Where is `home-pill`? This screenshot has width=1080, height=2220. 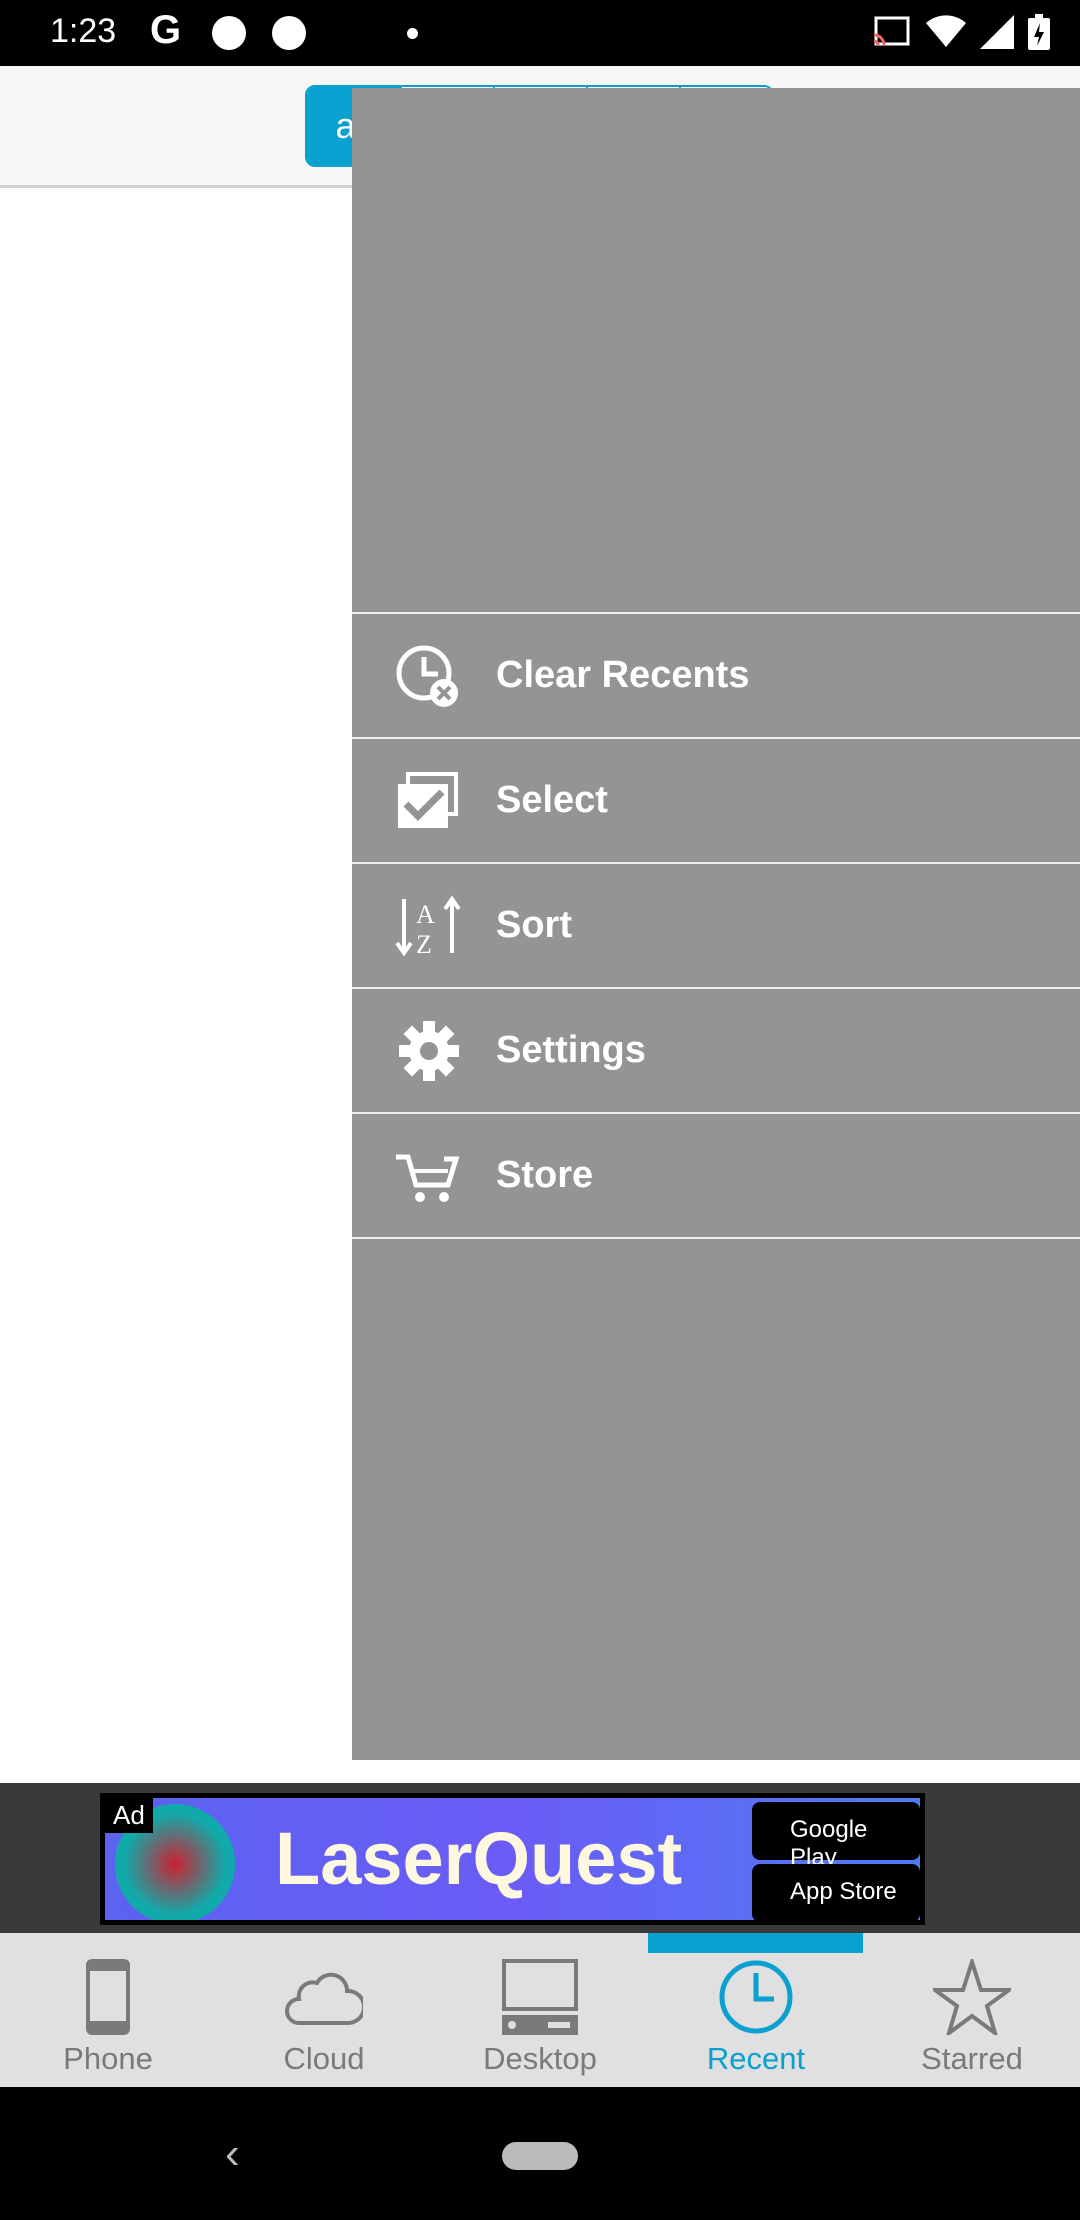
home-pill is located at coordinates (540, 2156).